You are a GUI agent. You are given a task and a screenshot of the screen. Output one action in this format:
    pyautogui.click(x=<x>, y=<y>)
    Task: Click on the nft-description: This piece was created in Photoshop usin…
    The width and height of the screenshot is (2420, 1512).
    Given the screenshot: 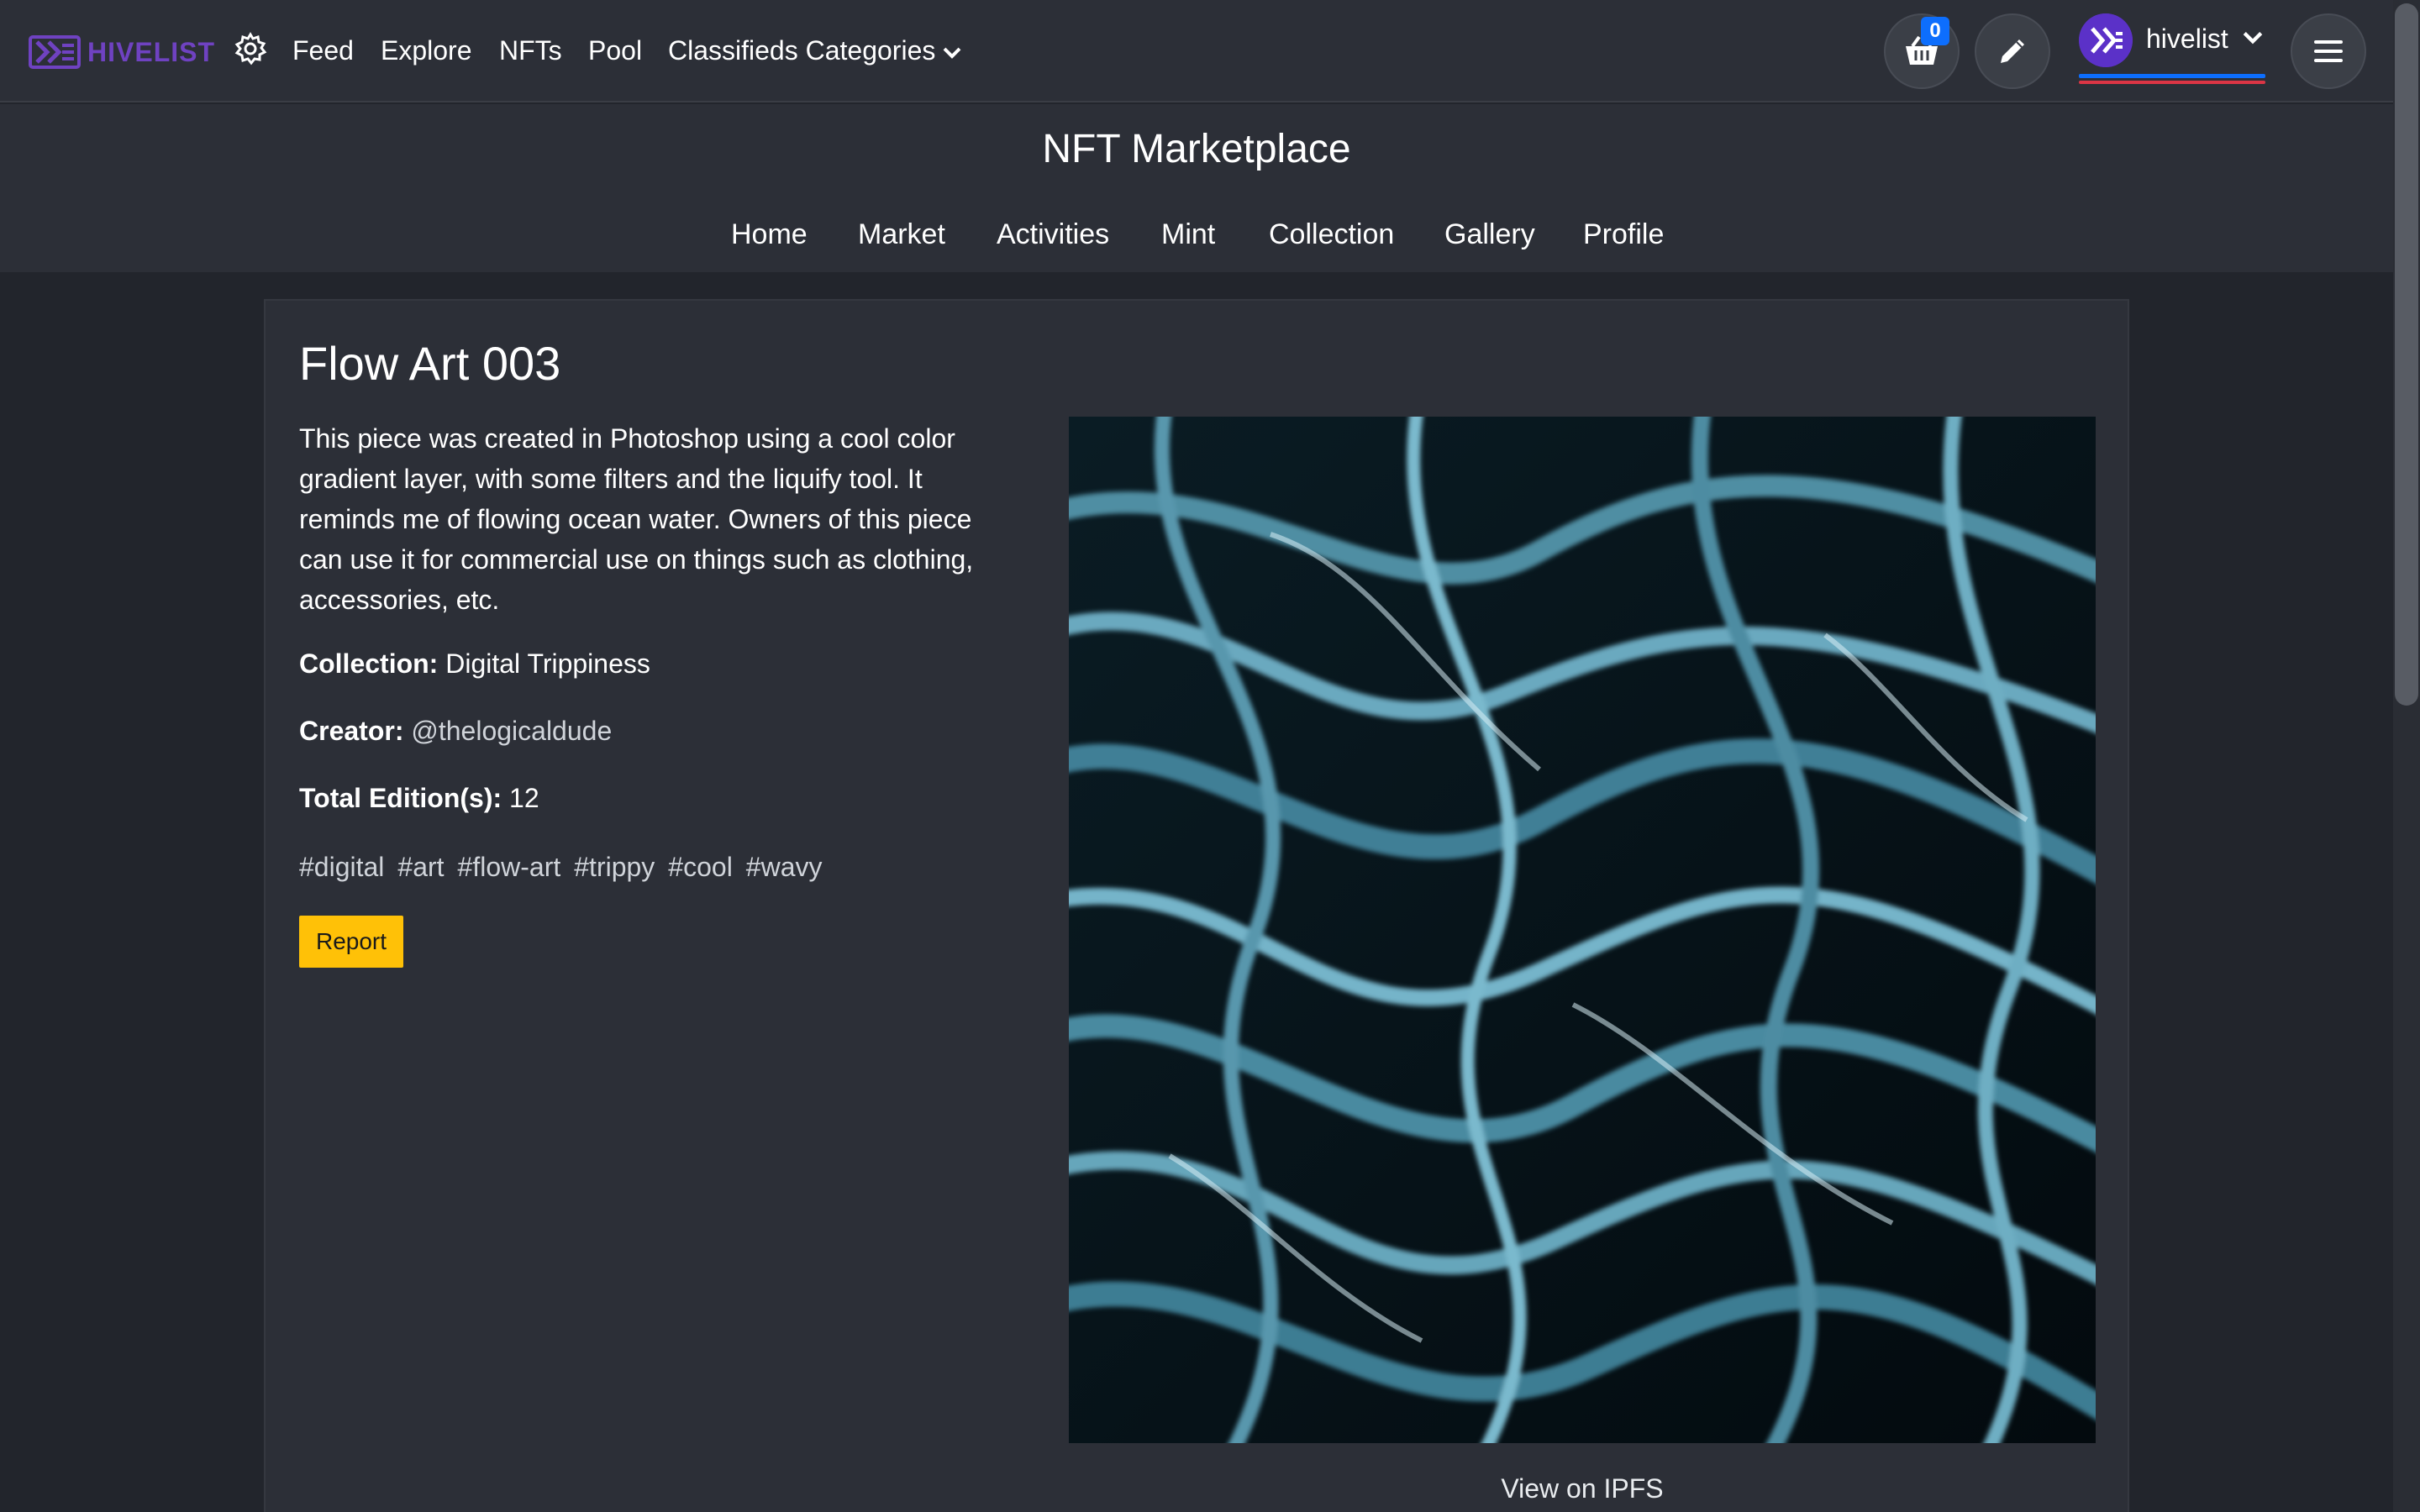 What is the action you would take?
    pyautogui.click(x=636, y=519)
    